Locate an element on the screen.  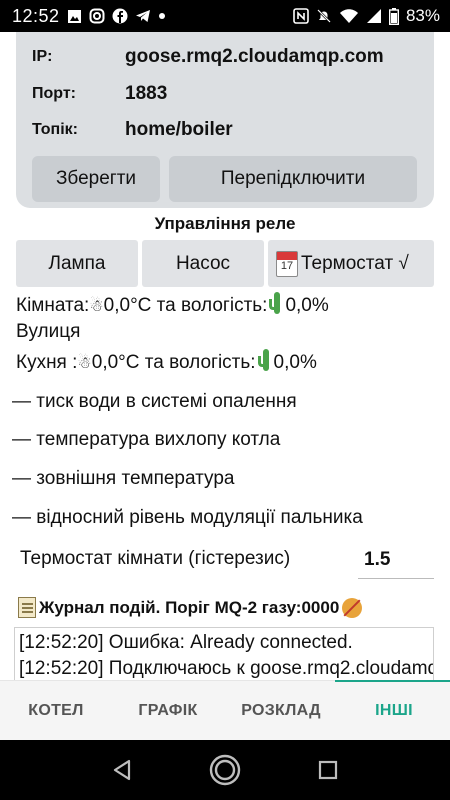
street-sensor: Вулиця is located at coordinates (48, 331).